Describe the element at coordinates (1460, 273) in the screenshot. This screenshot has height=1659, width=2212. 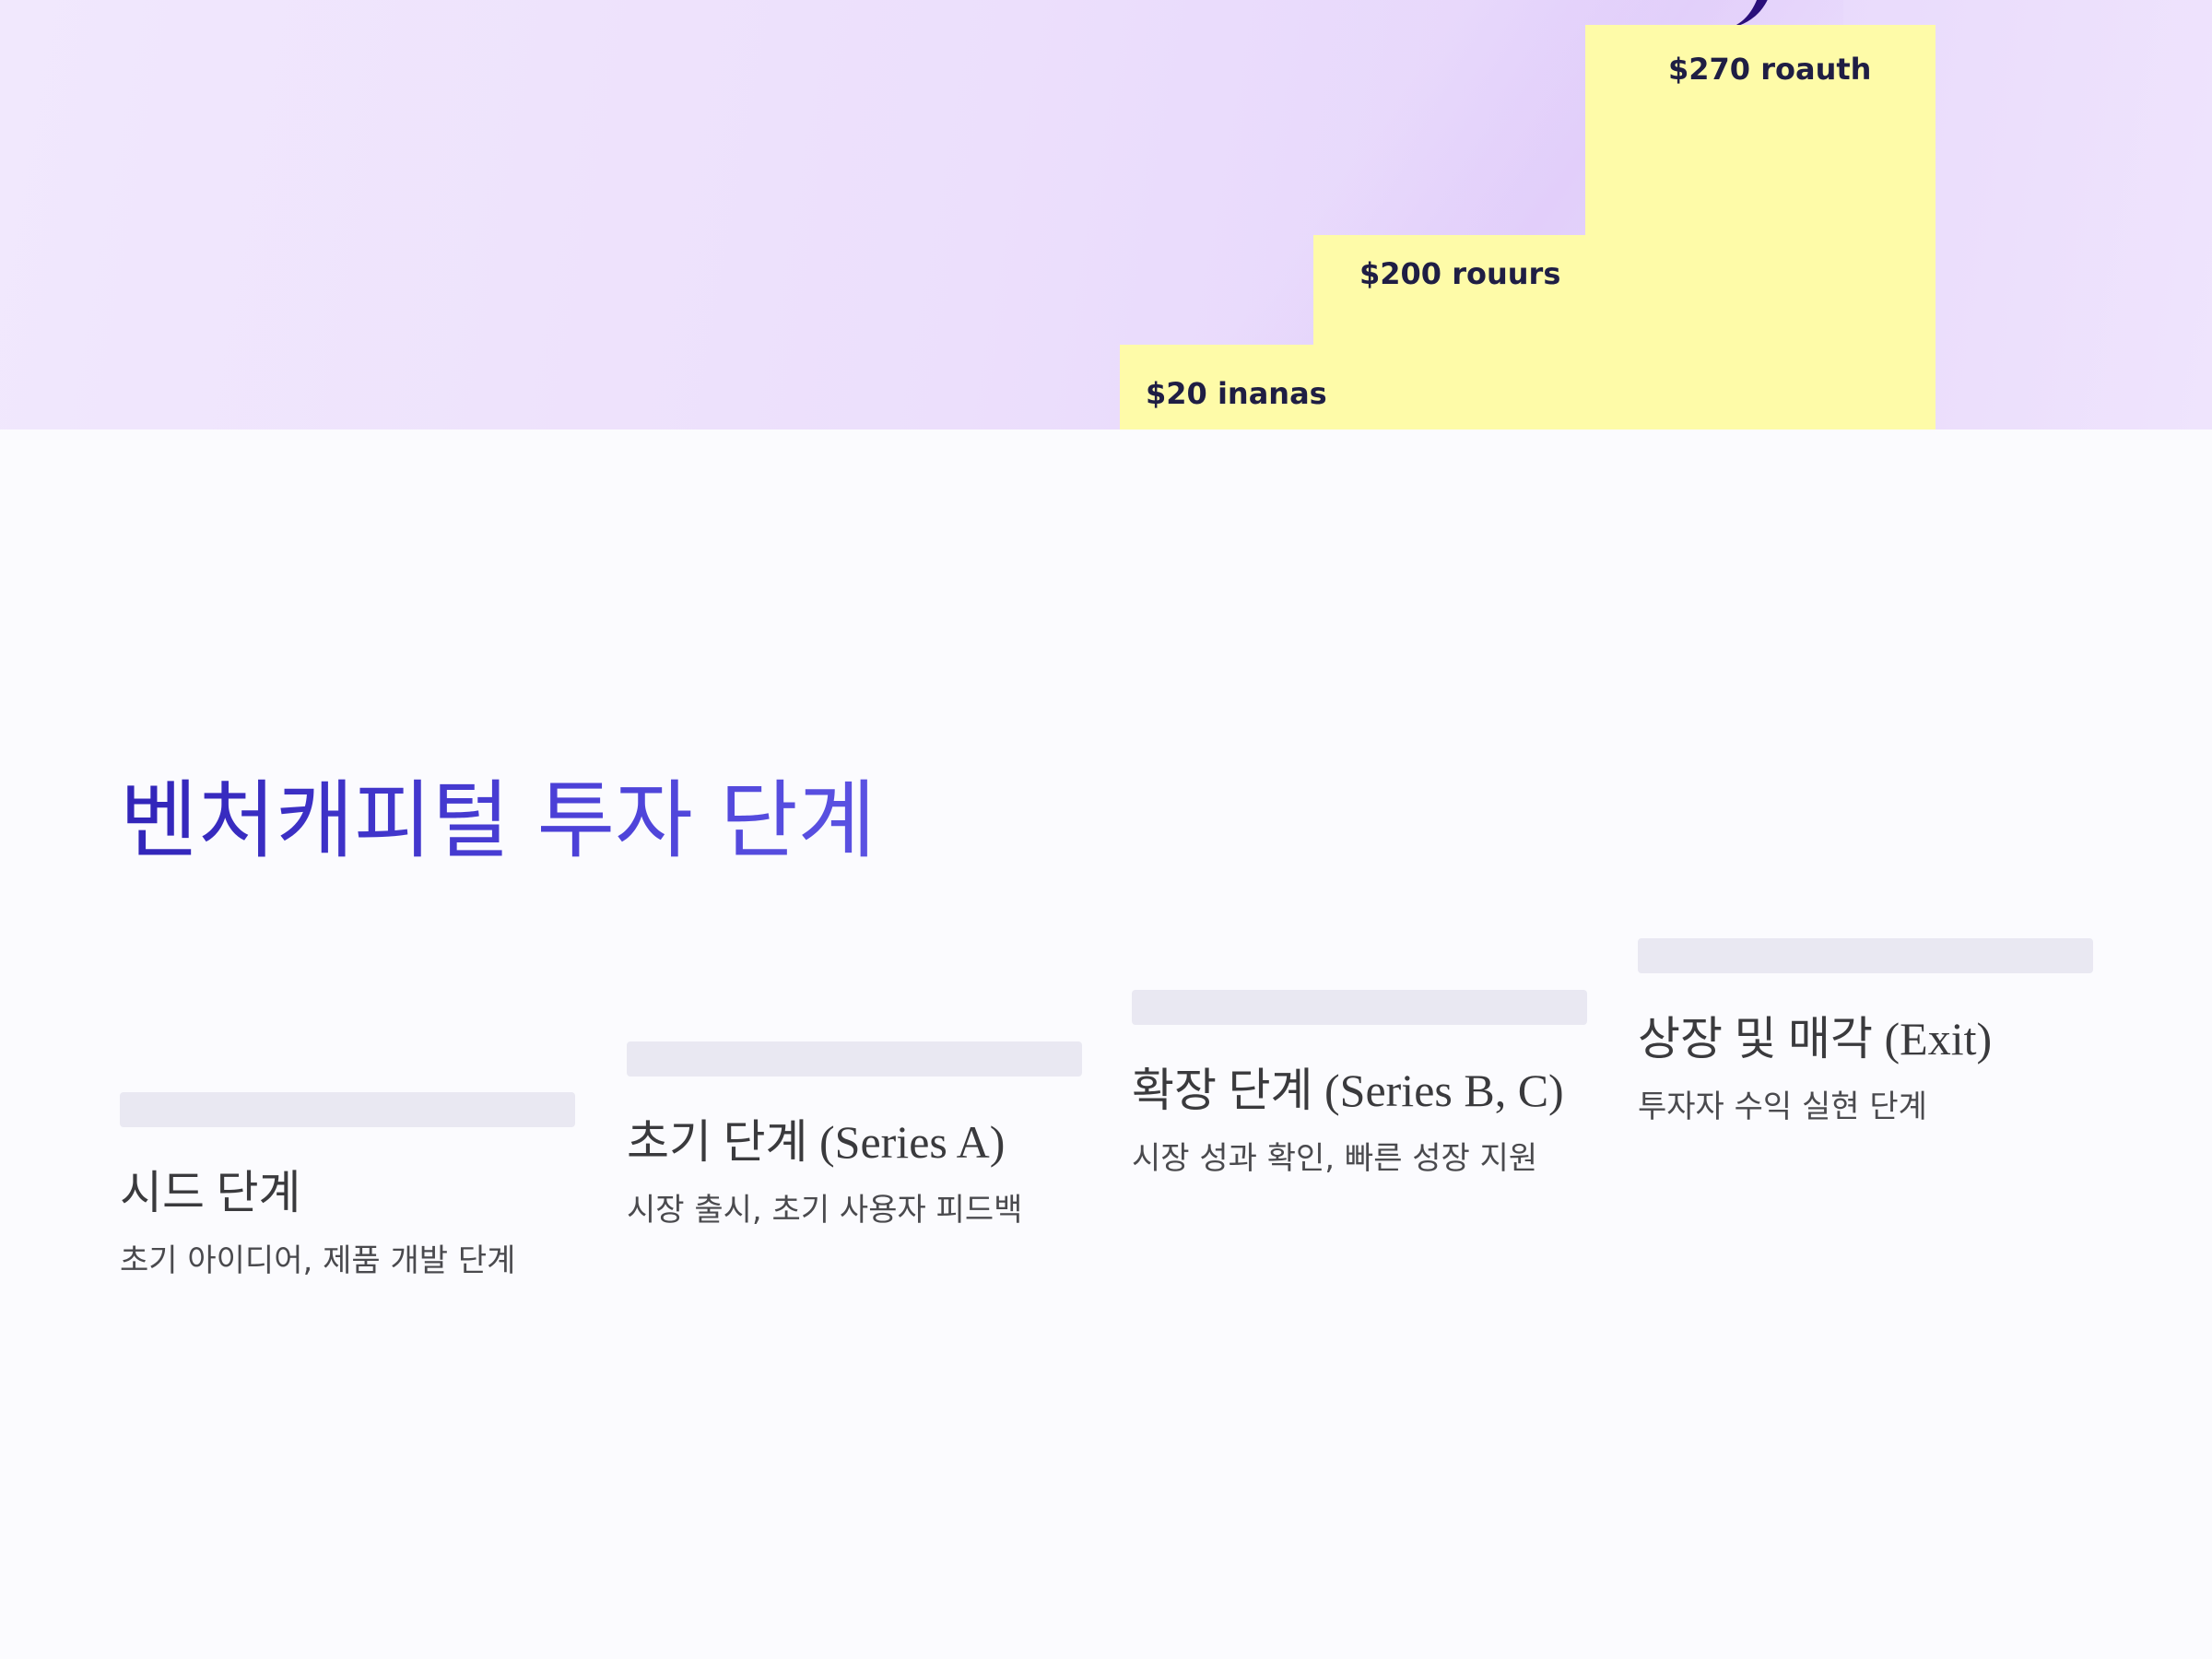
I see `growth-step-2-label: $200 rouurs` at that location.